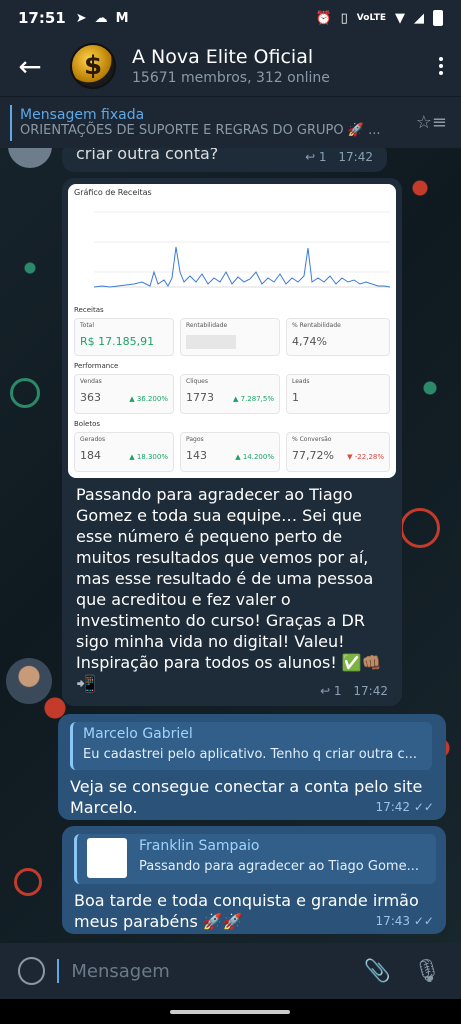  I want to click on text-caret, so click(58, 971).